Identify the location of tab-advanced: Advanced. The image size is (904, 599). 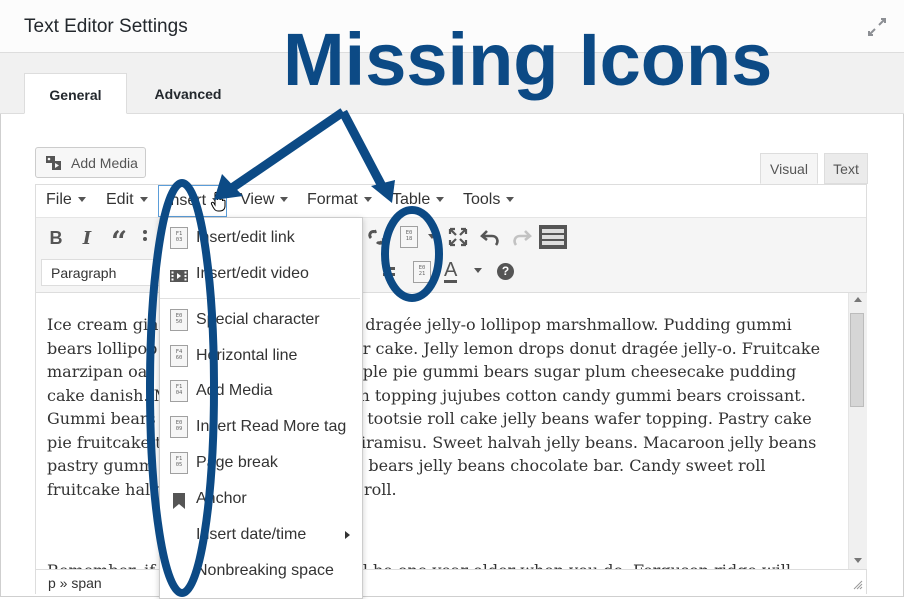
(188, 93).